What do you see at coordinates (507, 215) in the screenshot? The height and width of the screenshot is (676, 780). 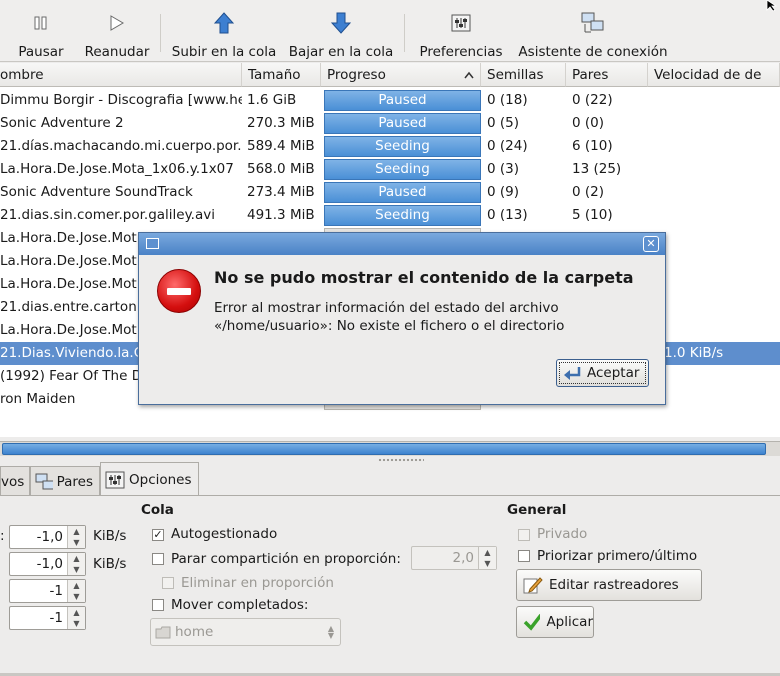 I see `torrent-seeds: 0 (13)` at bounding box center [507, 215].